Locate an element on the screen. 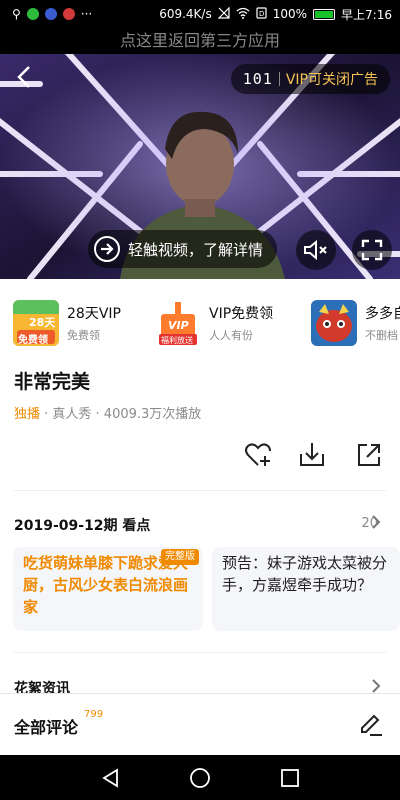 This screenshot has width=400, height=800. triangle-back-icon is located at coordinates (110, 778).